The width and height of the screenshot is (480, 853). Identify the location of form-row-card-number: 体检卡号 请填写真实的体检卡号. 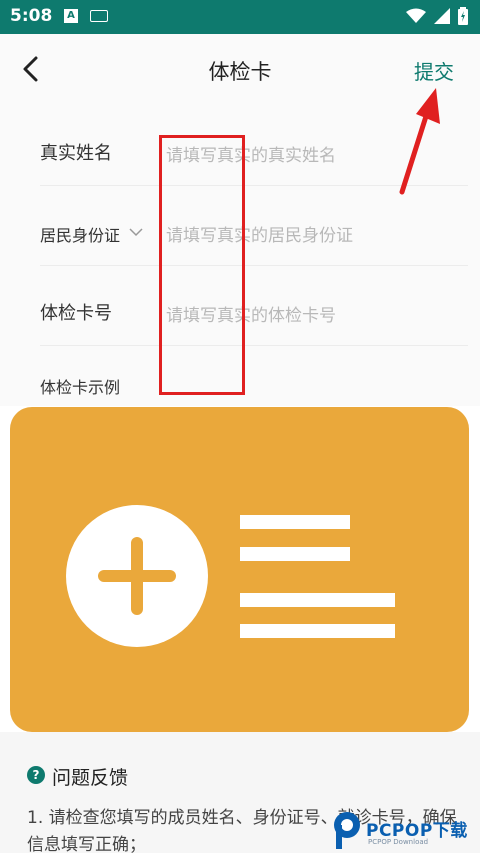
(254, 306).